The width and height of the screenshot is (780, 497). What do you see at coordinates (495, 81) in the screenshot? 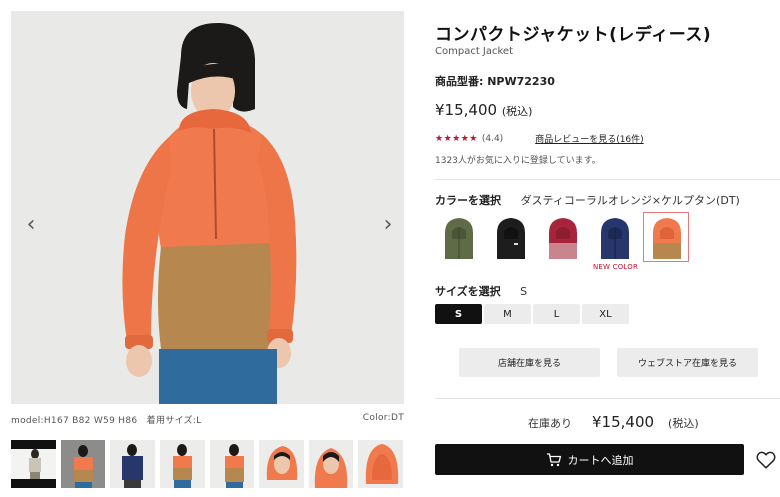
I see `model-number: 商品型番: NPW72230` at bounding box center [495, 81].